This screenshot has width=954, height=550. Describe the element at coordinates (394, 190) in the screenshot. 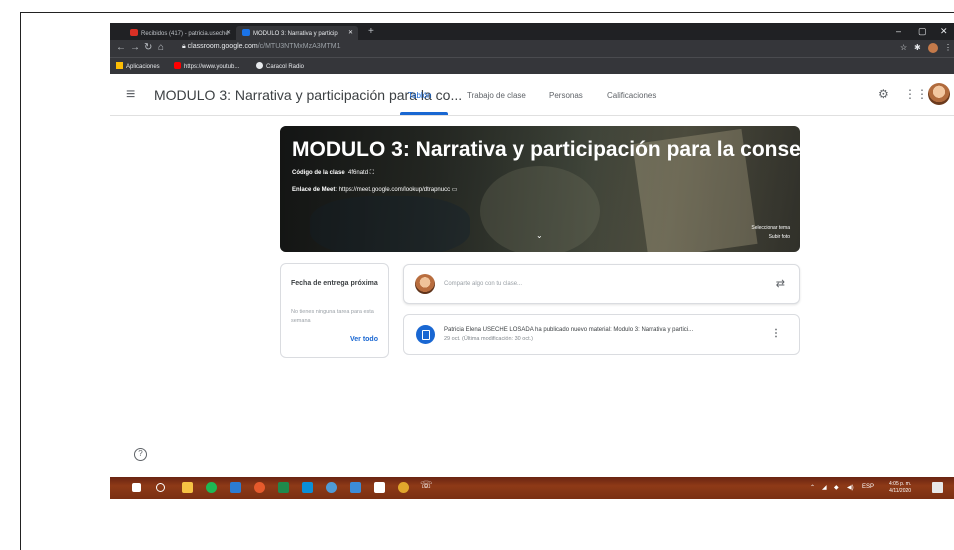

I see `meet-url: https://meet.google.com/lookup/dtrapnucc` at that location.